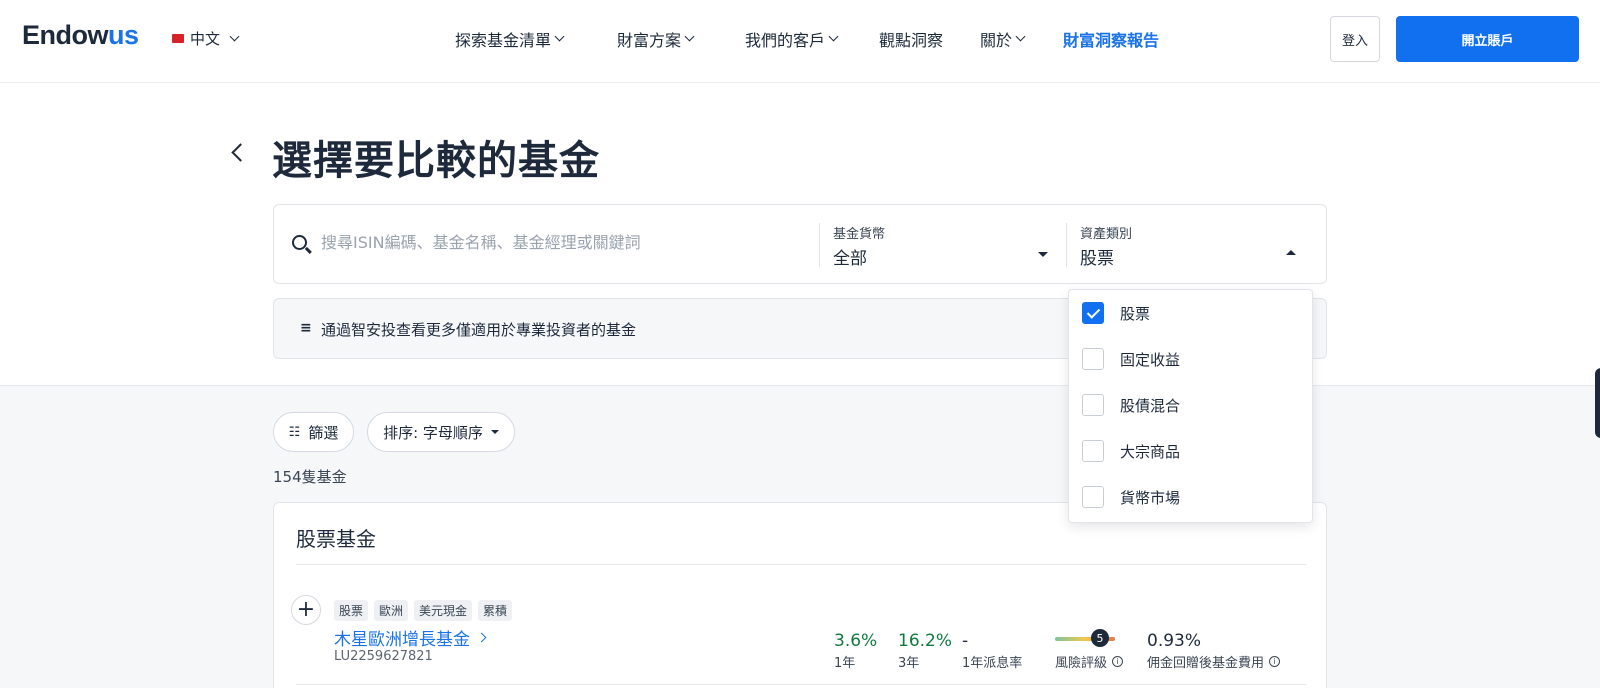 The image size is (1600, 688). Describe the element at coordinates (859, 234) in the screenshot. I see `currency-label: 基金貨幣` at that location.